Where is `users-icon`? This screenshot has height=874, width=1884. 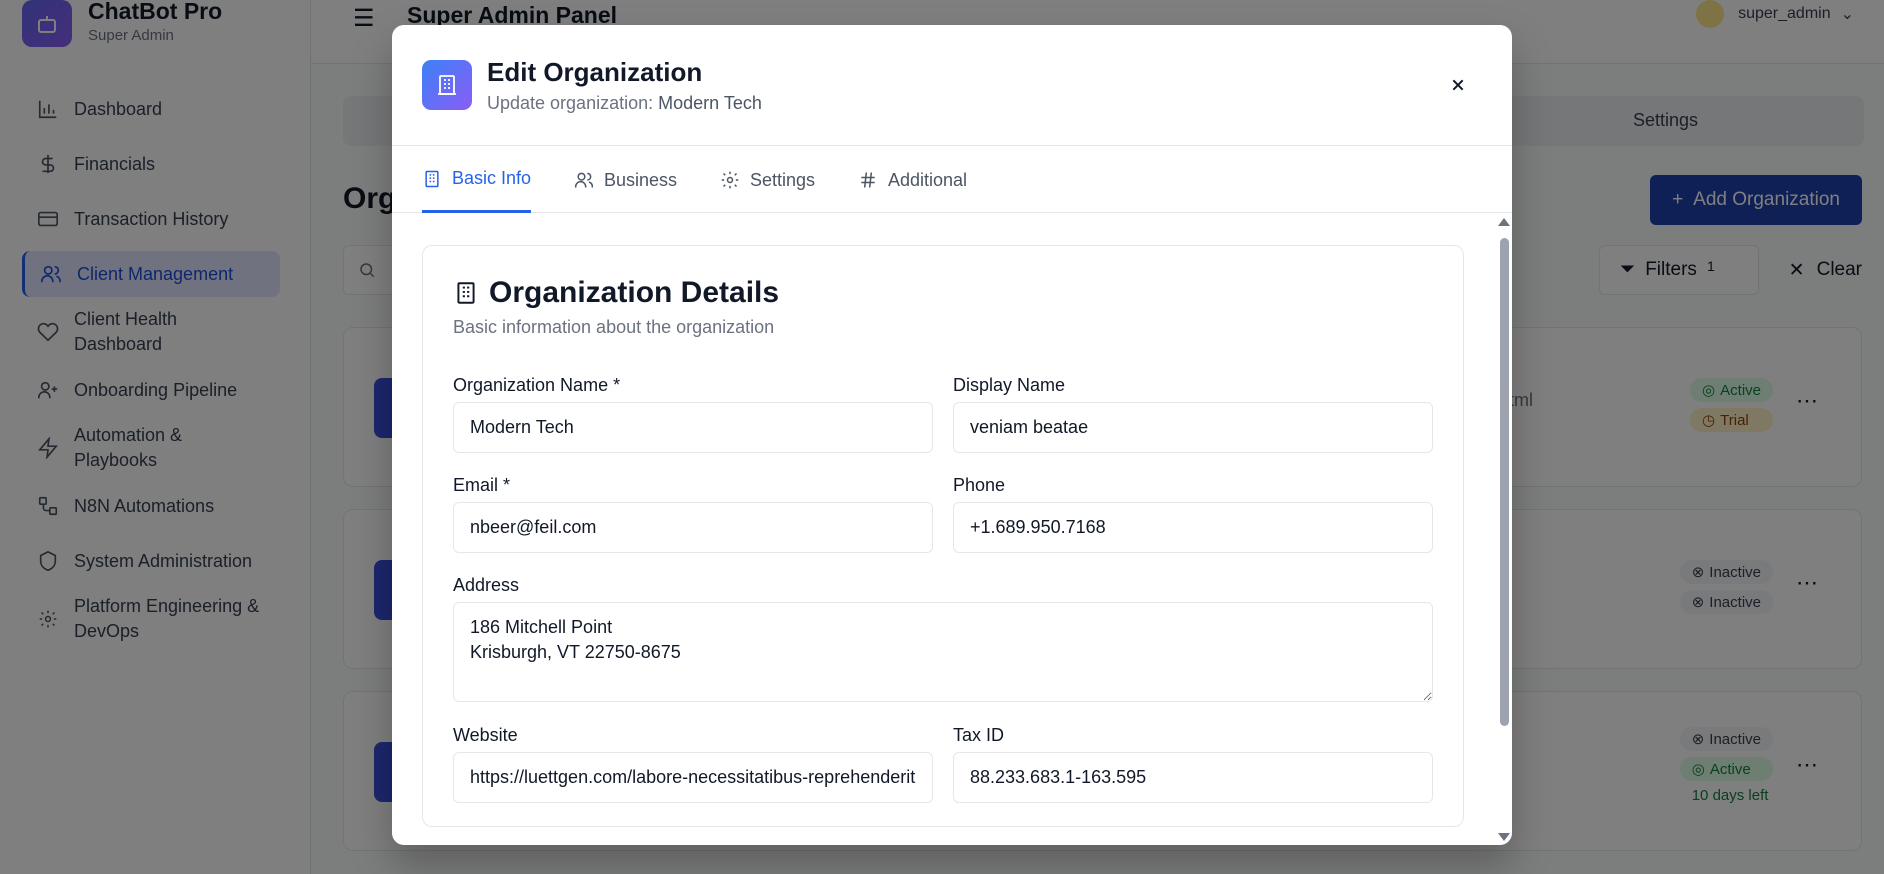
users-icon is located at coordinates (584, 180).